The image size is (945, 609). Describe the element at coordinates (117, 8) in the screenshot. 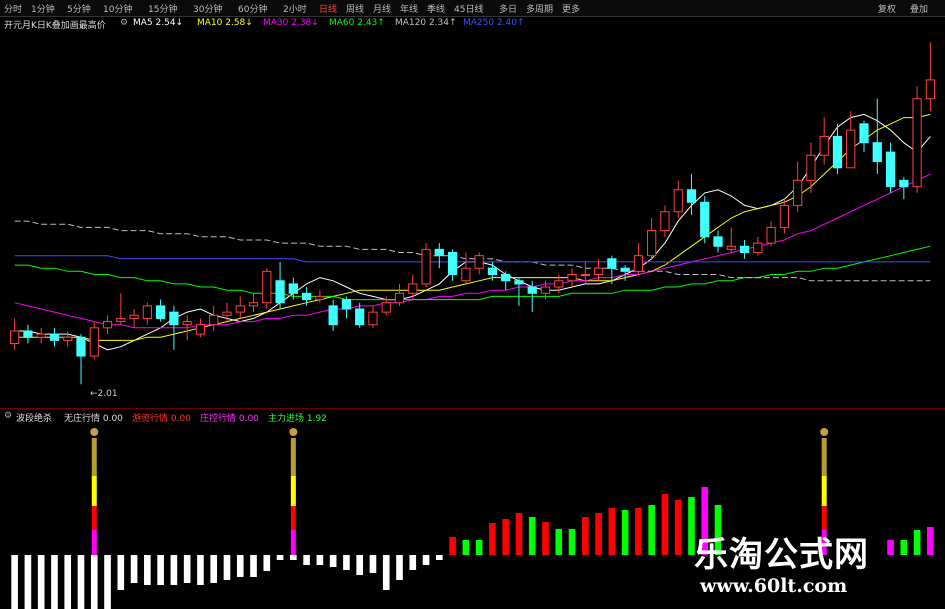

I see `tab-3: 10分钟` at that location.